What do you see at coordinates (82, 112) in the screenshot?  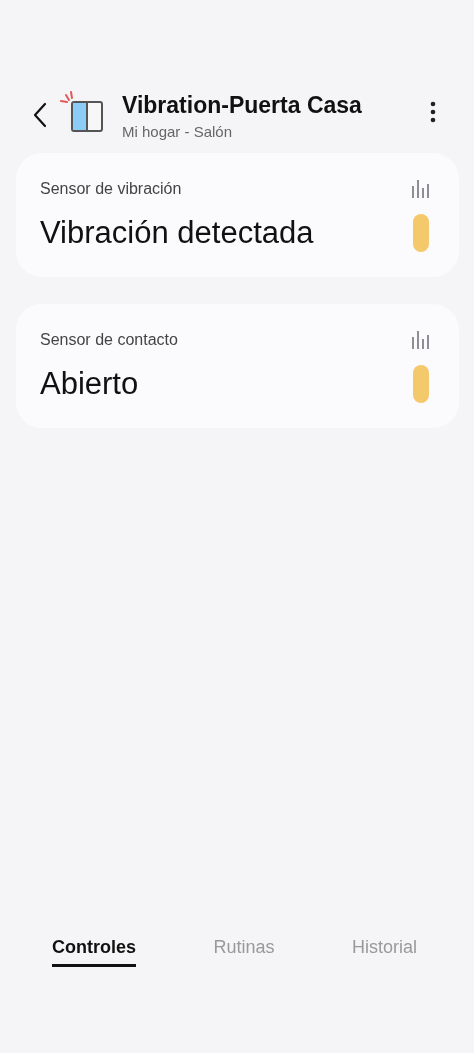 I see `door-sensor-icon` at bounding box center [82, 112].